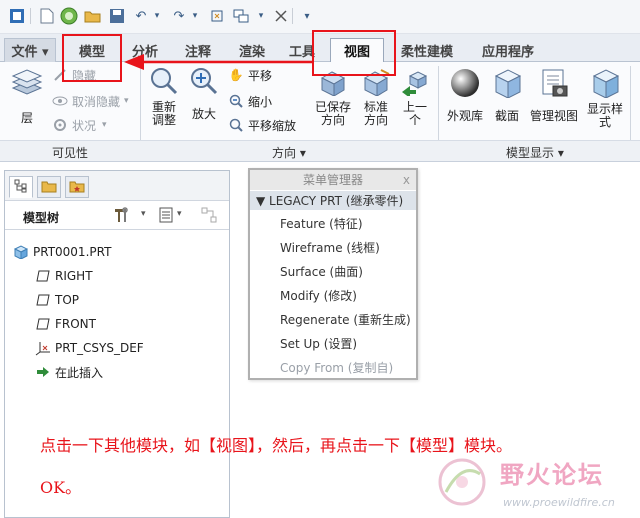  I want to click on tree-item-top-plane: TOP, so click(57, 300).